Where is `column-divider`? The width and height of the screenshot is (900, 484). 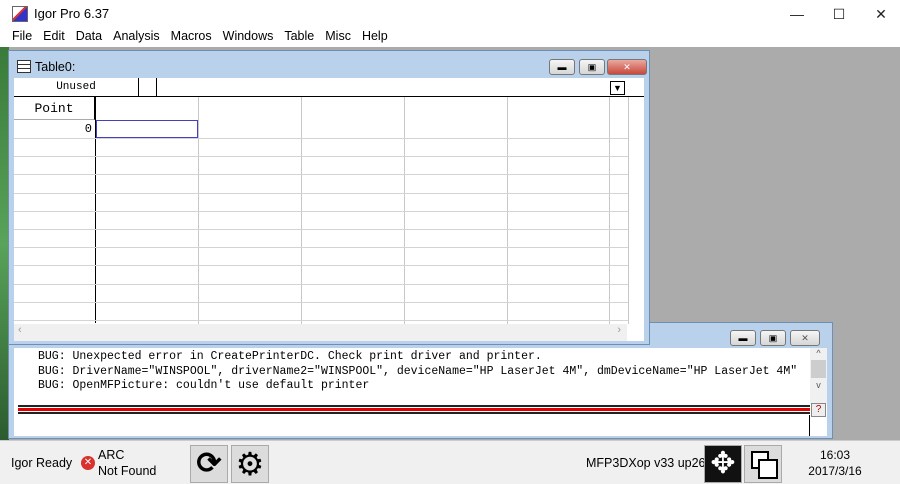
column-divider is located at coordinates (628, 210).